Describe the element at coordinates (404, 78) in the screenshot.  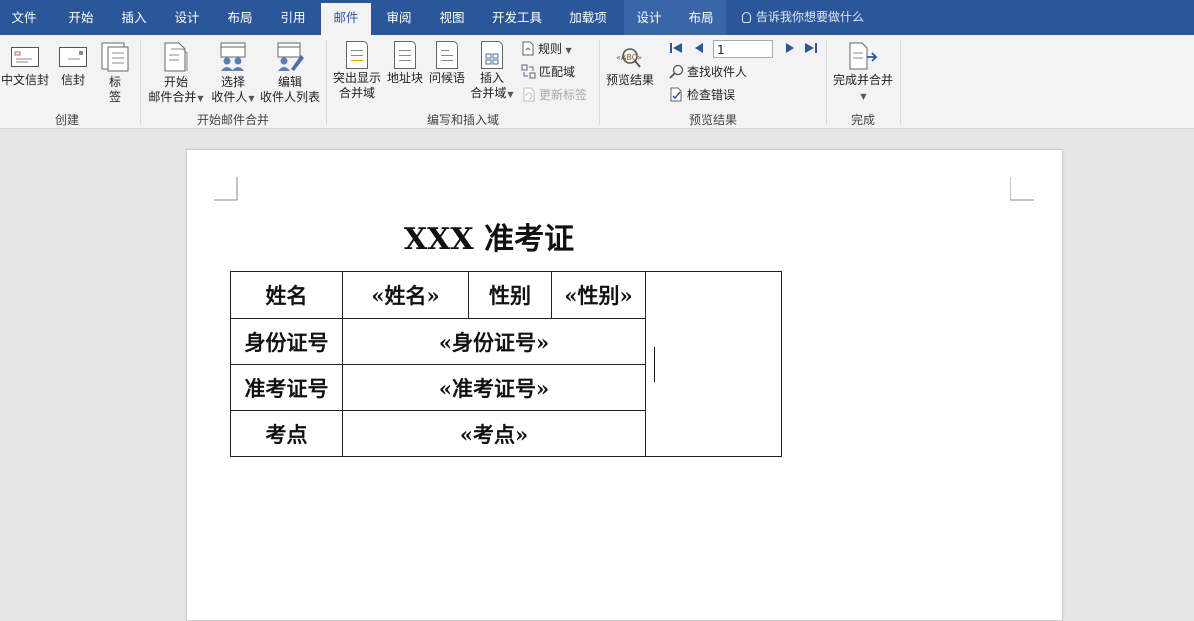
I see `address-block-label: 地址块` at that location.